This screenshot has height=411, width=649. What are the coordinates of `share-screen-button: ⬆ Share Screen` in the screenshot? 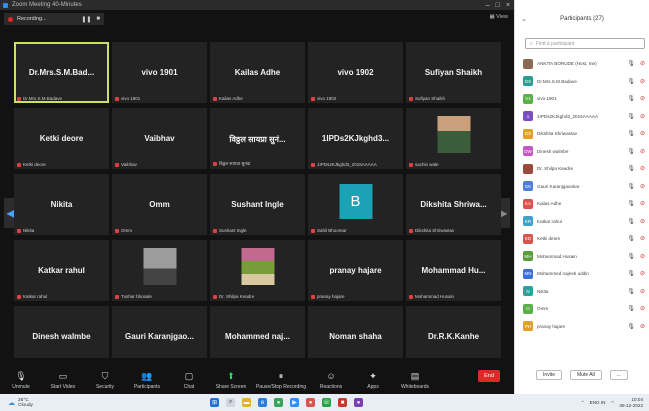 It's located at (231, 380).